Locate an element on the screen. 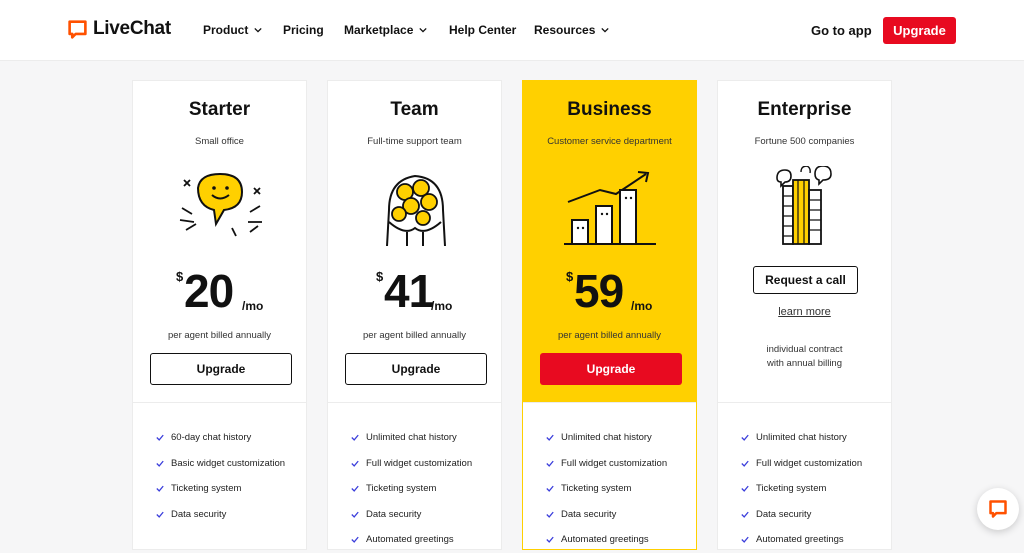 The width and height of the screenshot is (1024, 553). nav-item-resources: Resources is located at coordinates (572, 30).